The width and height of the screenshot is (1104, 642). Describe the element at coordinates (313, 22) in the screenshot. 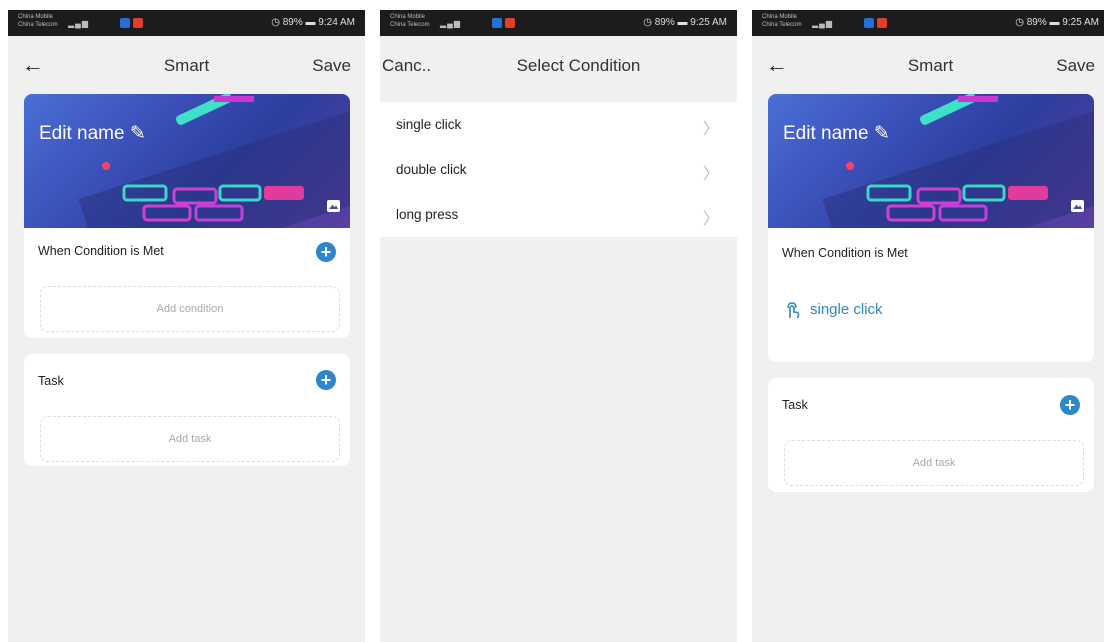

I see `status-right: ◷ 89% ▬ 9:24 AM` at that location.